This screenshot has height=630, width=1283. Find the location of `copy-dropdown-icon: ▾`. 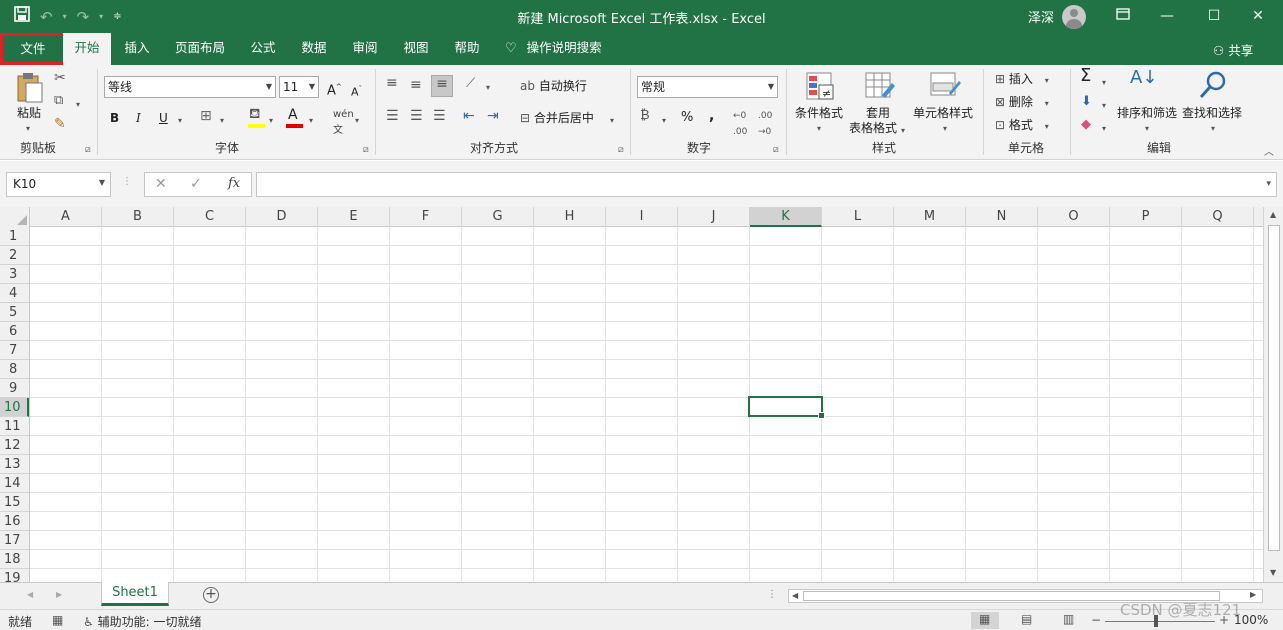

copy-dropdown-icon: ▾ is located at coordinates (78, 105).